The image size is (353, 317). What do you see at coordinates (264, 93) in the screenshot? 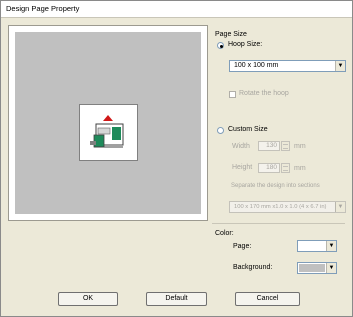
I see `rotate-hoop-label: Rotate the hoop` at bounding box center [264, 93].